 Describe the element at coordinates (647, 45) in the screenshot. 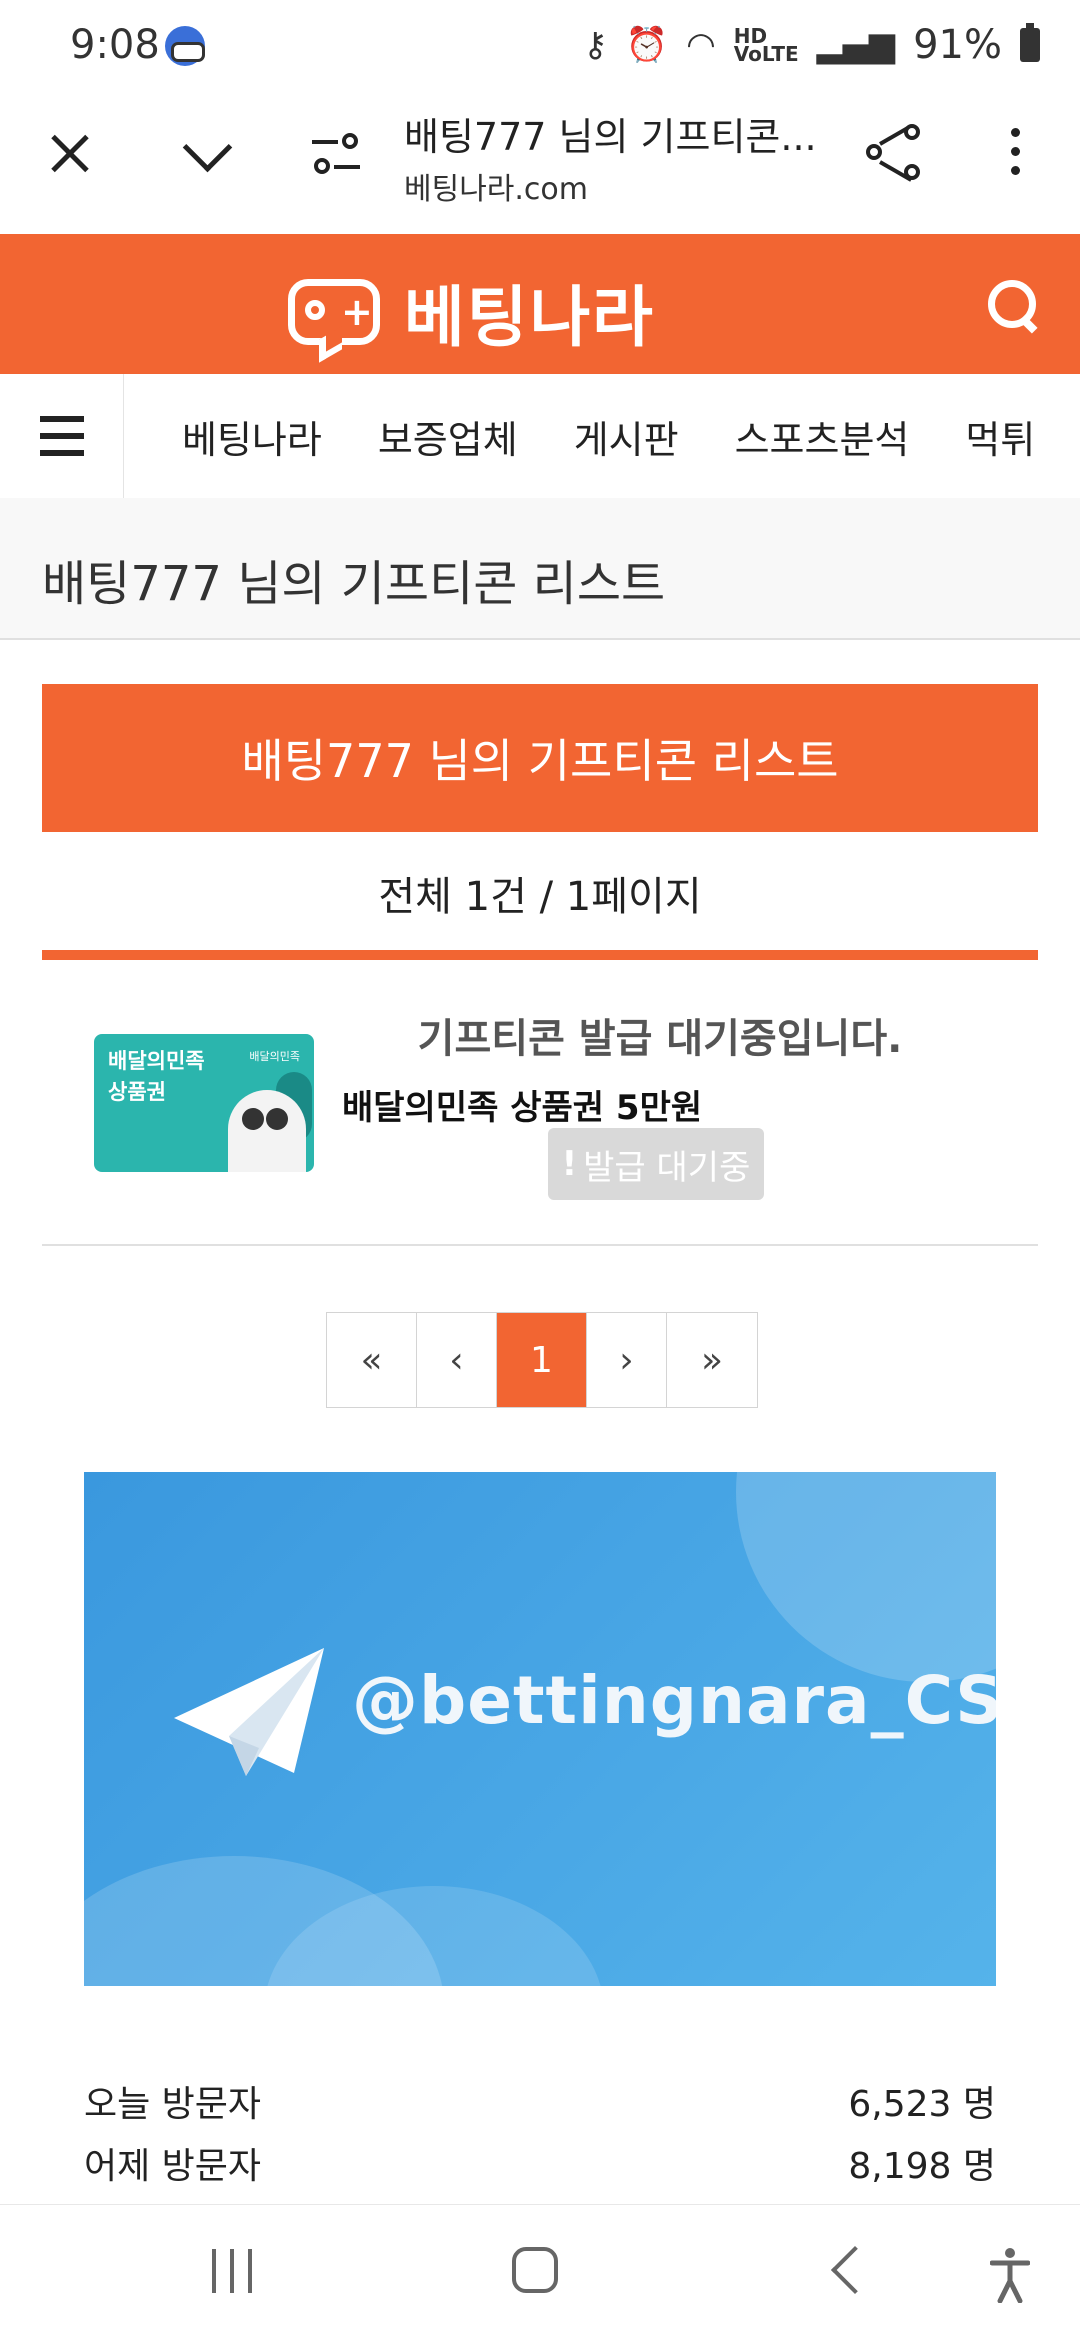

I see `alarm-icon: ⏰` at that location.